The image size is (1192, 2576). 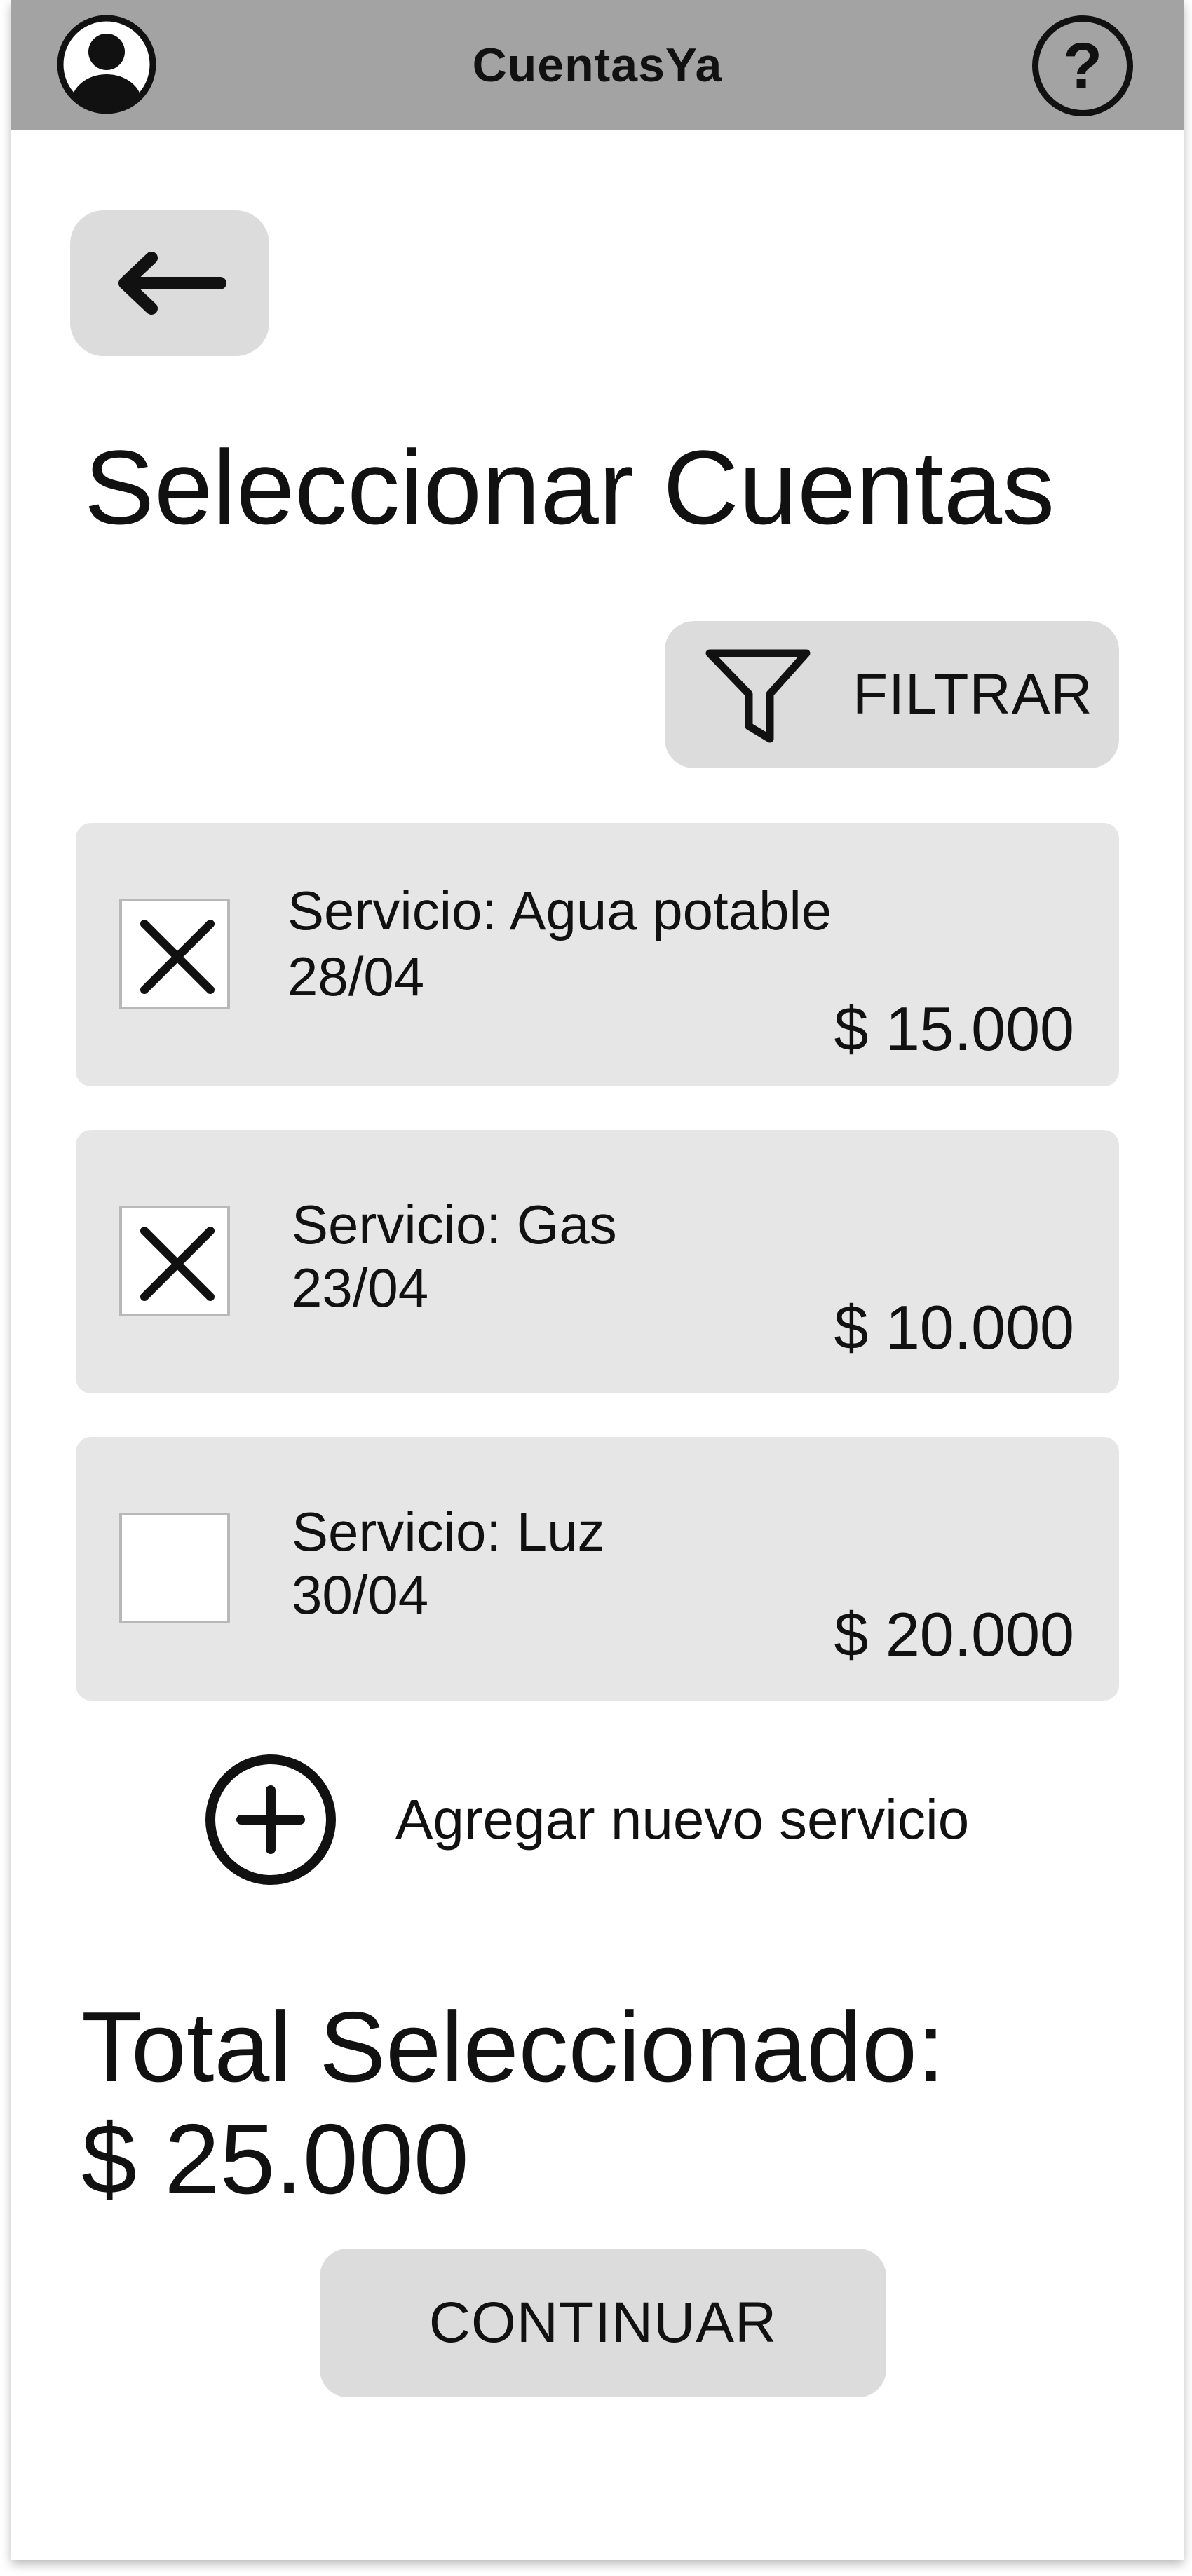 What do you see at coordinates (360, 1595) in the screenshot?
I see `account-date: 30/04` at bounding box center [360, 1595].